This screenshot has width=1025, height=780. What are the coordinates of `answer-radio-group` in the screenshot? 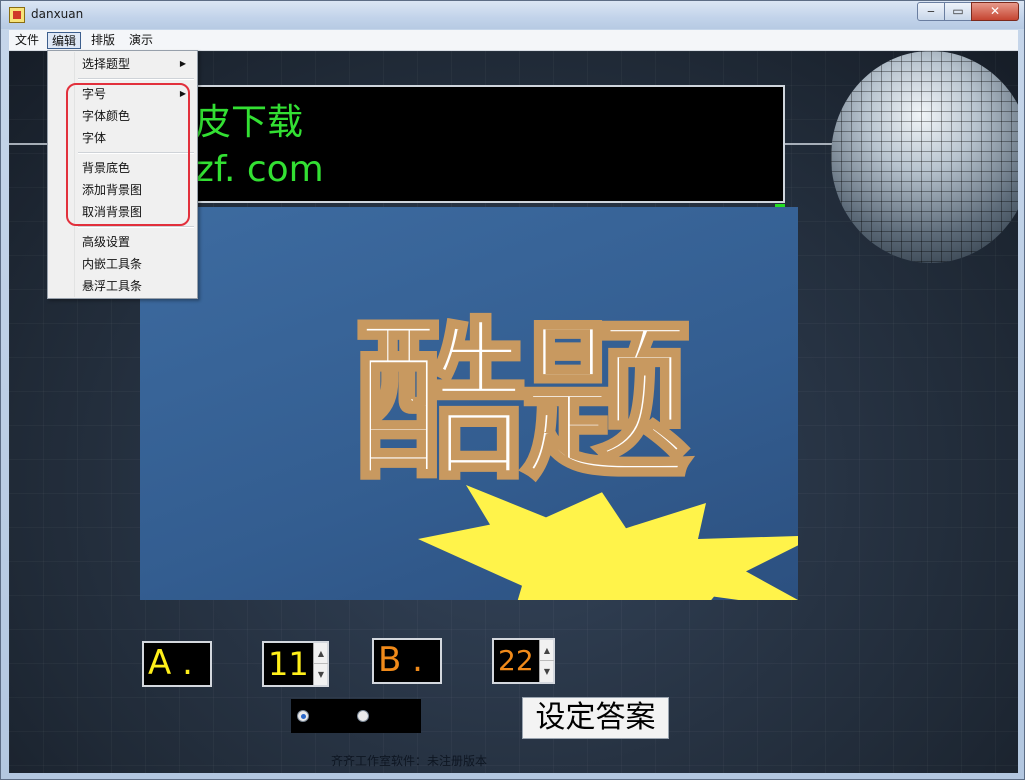 It's located at (356, 716).